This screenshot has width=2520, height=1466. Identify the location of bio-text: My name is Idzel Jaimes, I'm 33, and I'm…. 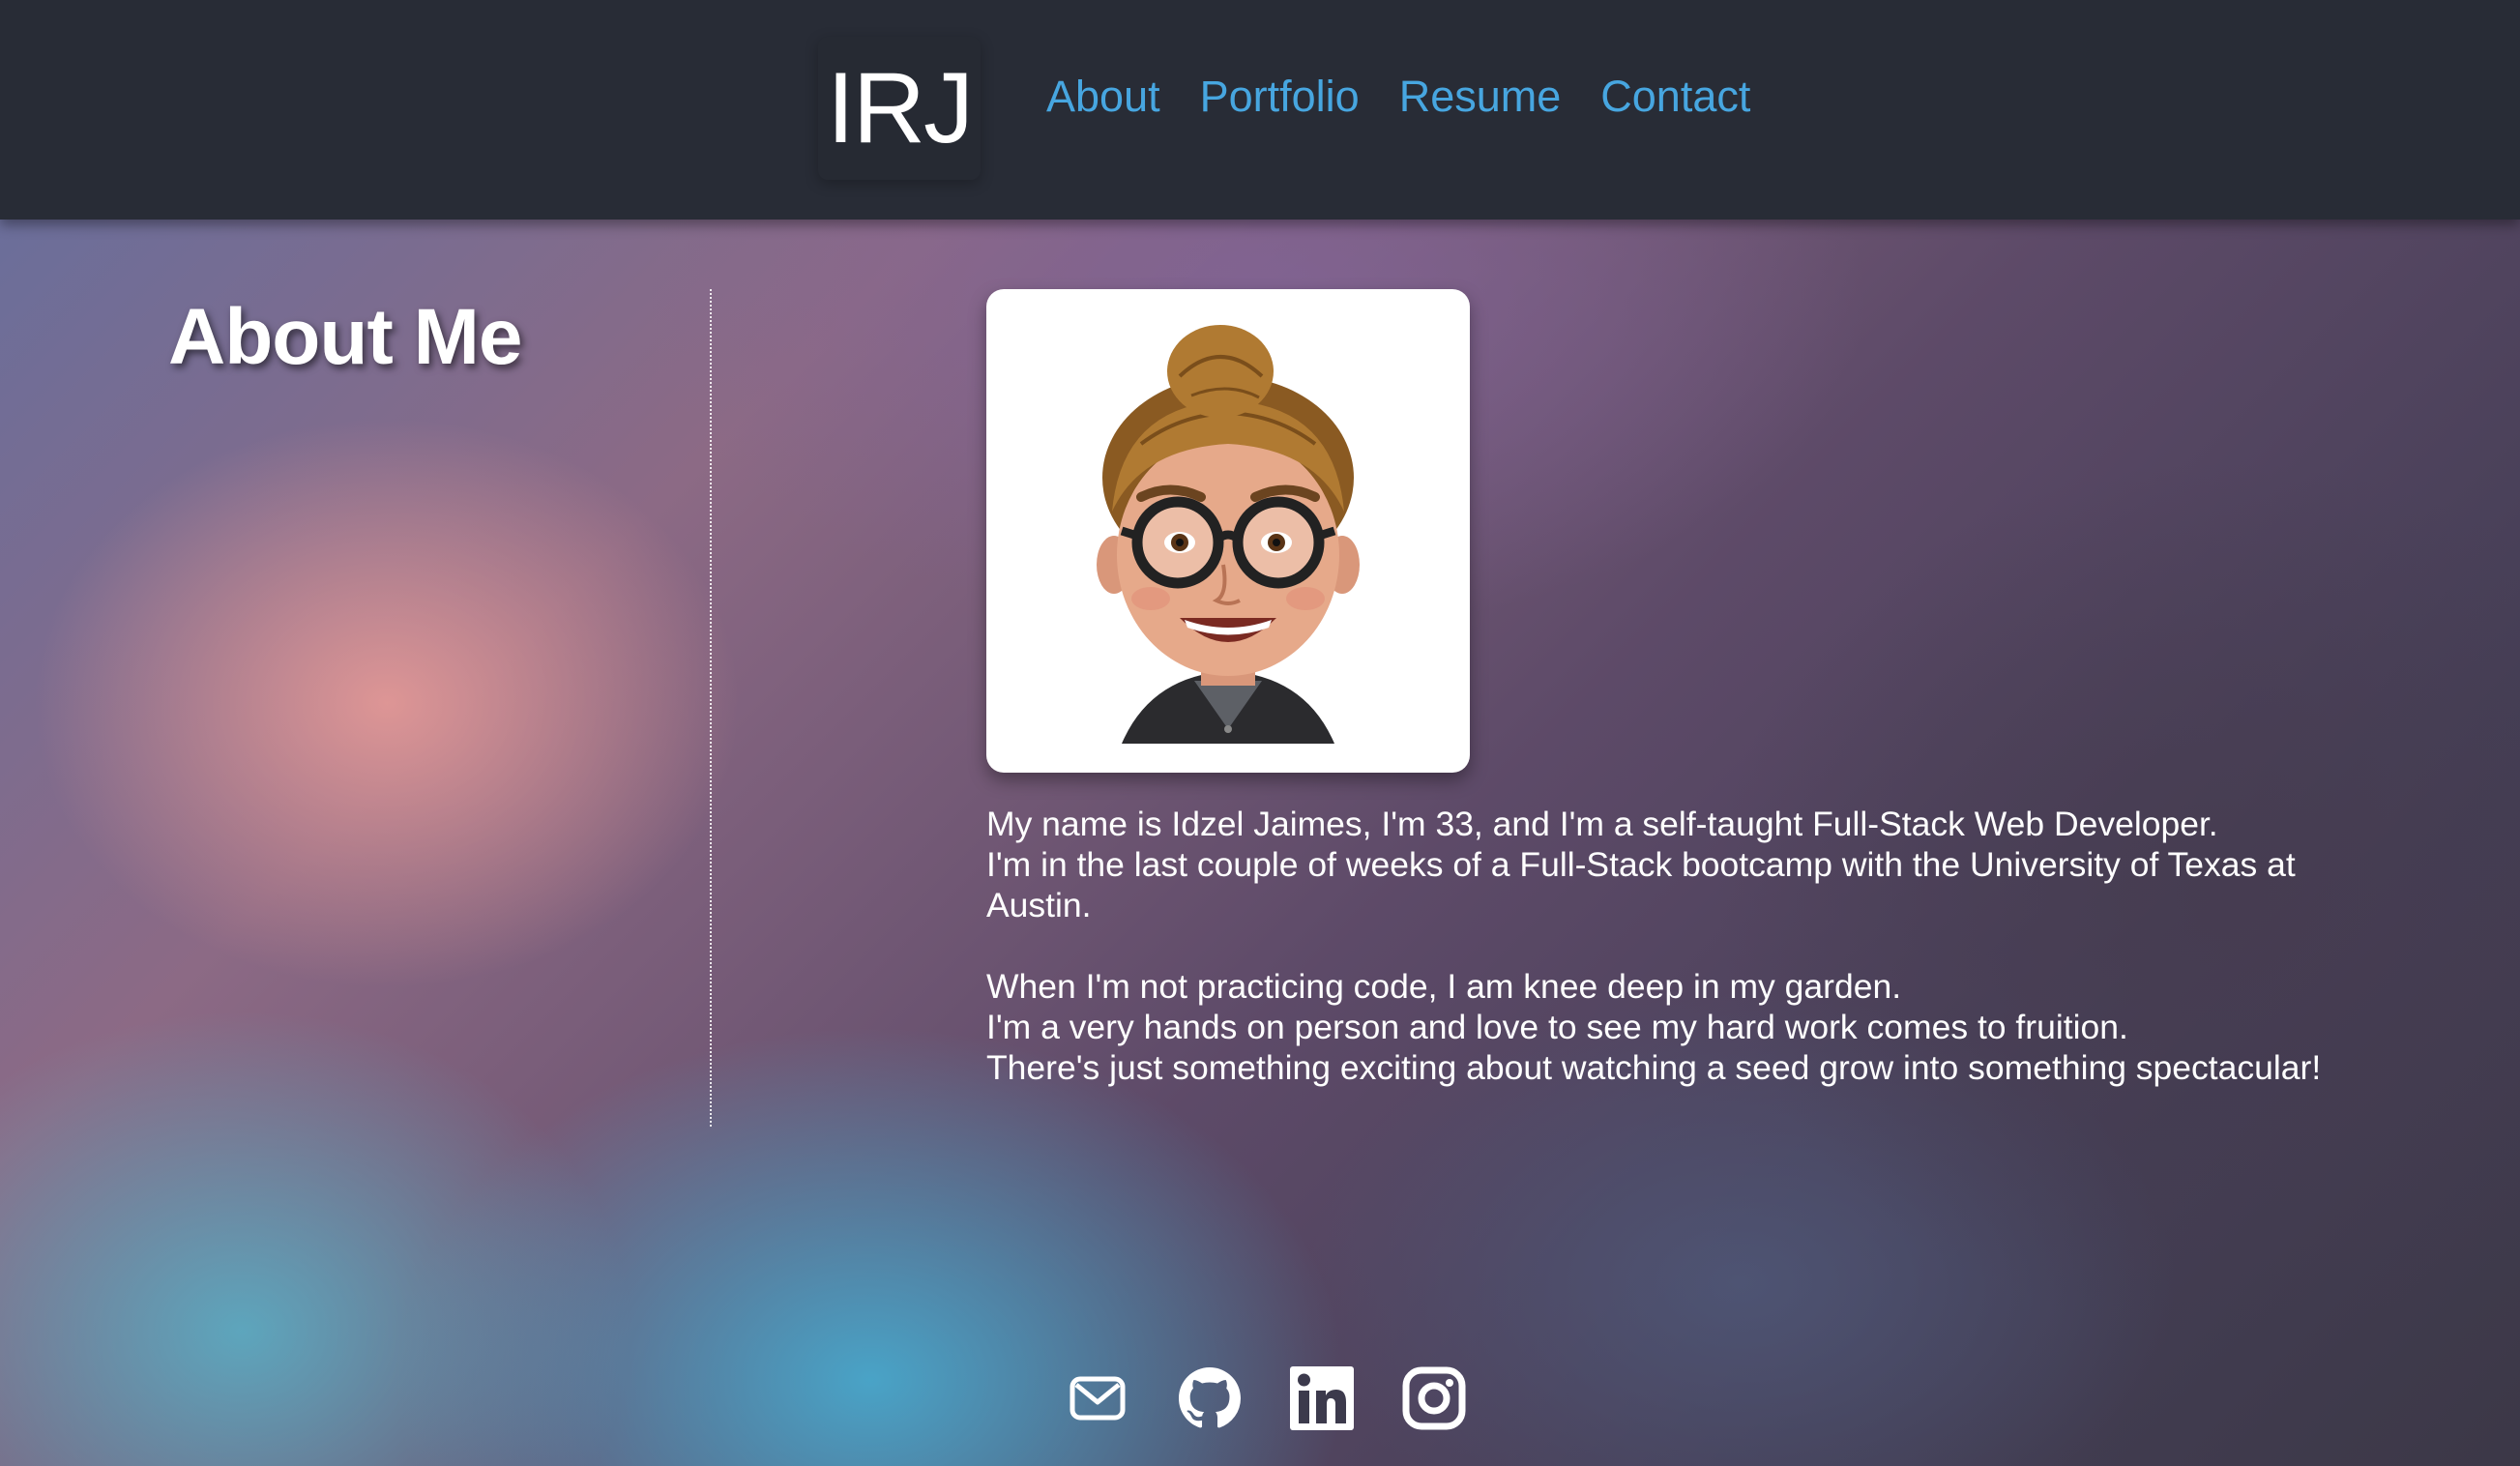
(1692, 946).